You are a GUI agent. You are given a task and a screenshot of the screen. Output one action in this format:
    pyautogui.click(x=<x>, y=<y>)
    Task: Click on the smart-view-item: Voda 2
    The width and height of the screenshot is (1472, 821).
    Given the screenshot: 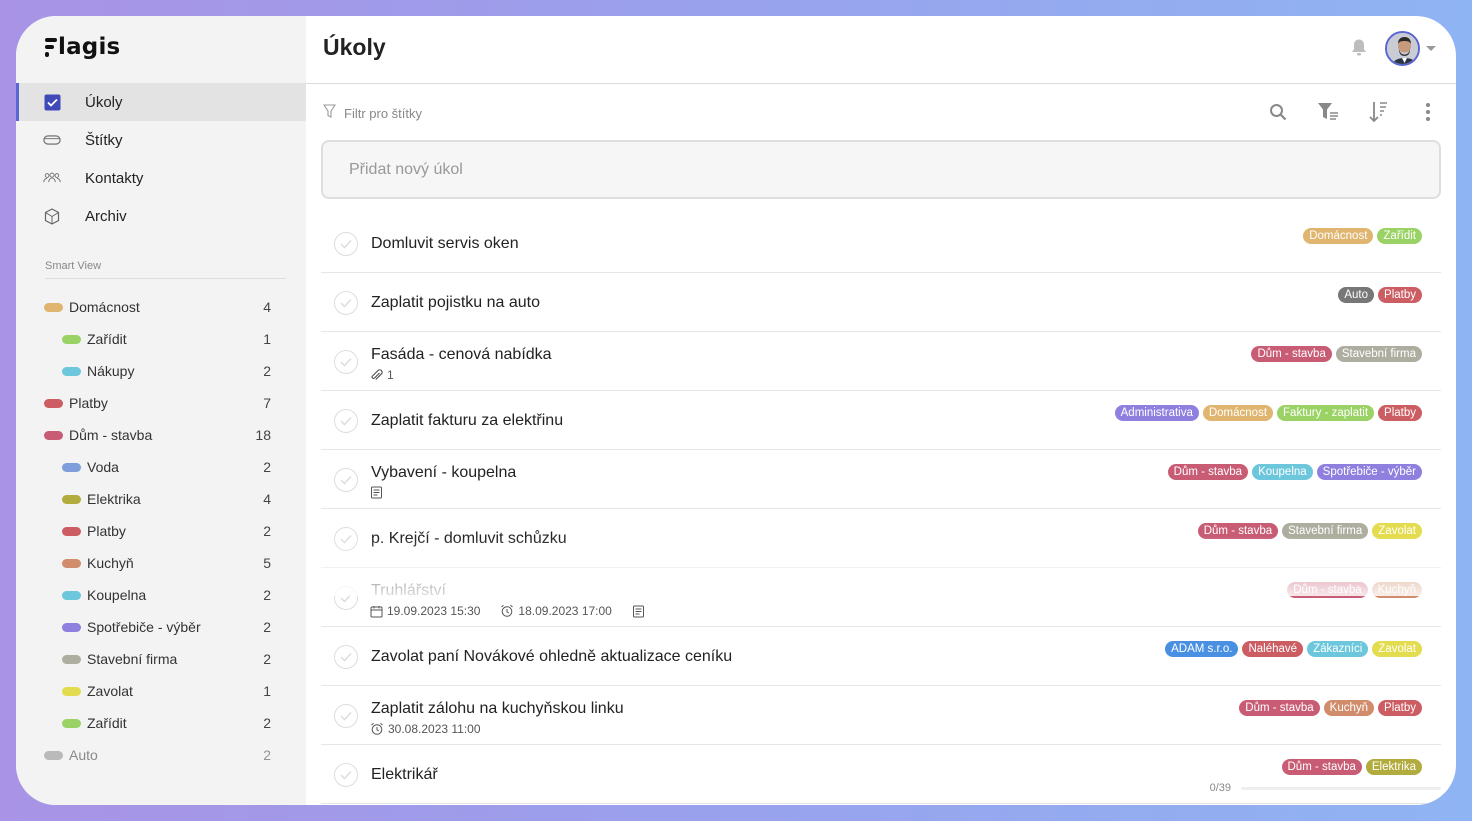 What is the action you would take?
    pyautogui.click(x=161, y=467)
    